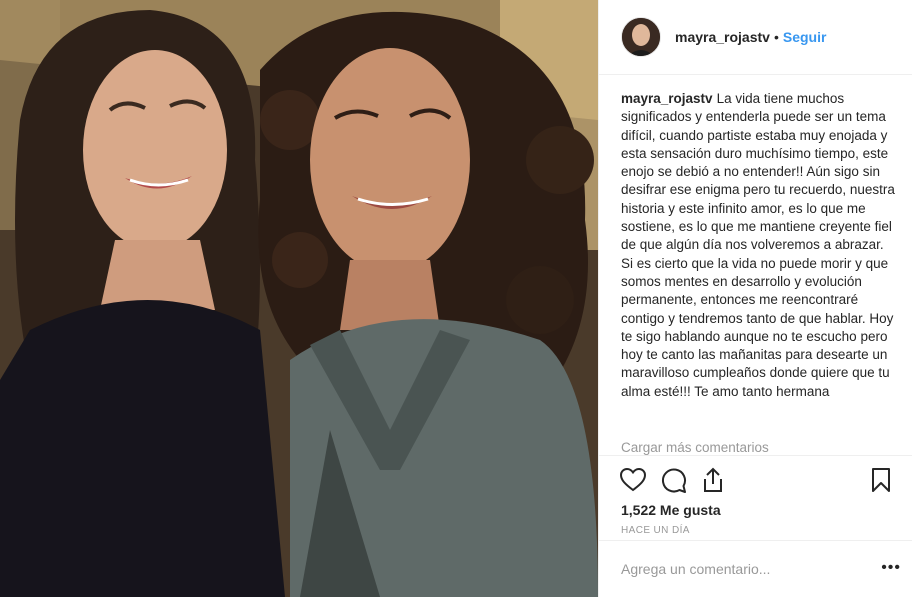  I want to click on follow-button: Seguir, so click(805, 37).